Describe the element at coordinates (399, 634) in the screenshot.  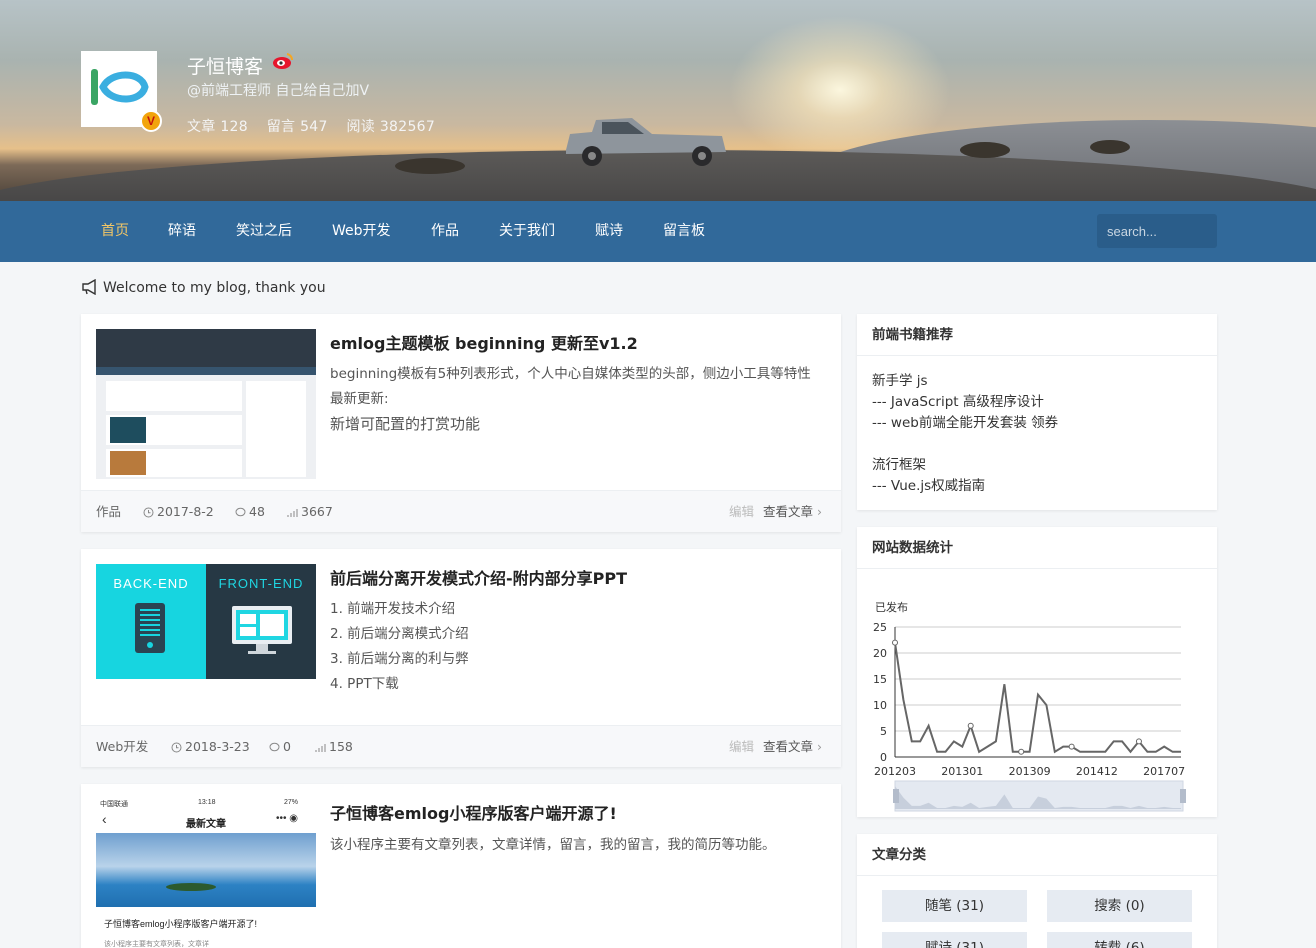
I see `excerpt-line: 2. 前后端分离模式介绍` at that location.